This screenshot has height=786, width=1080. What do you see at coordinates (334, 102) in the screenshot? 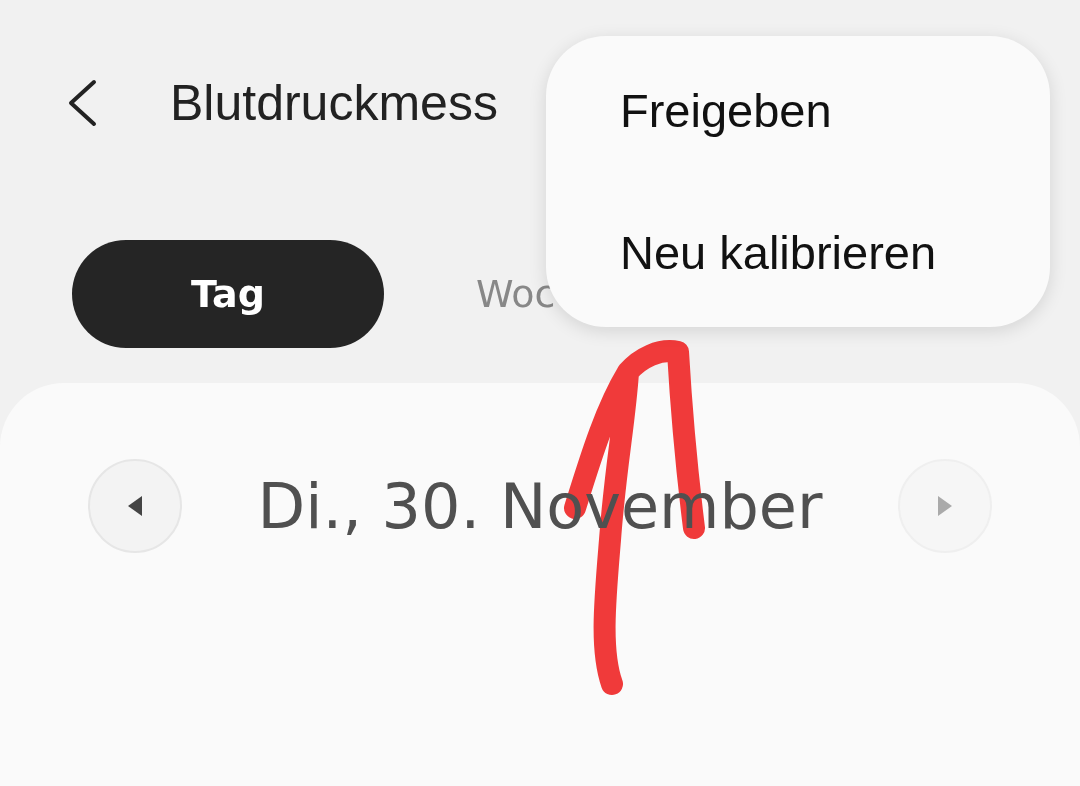
I see `page-title: Blutdruckmess` at bounding box center [334, 102].